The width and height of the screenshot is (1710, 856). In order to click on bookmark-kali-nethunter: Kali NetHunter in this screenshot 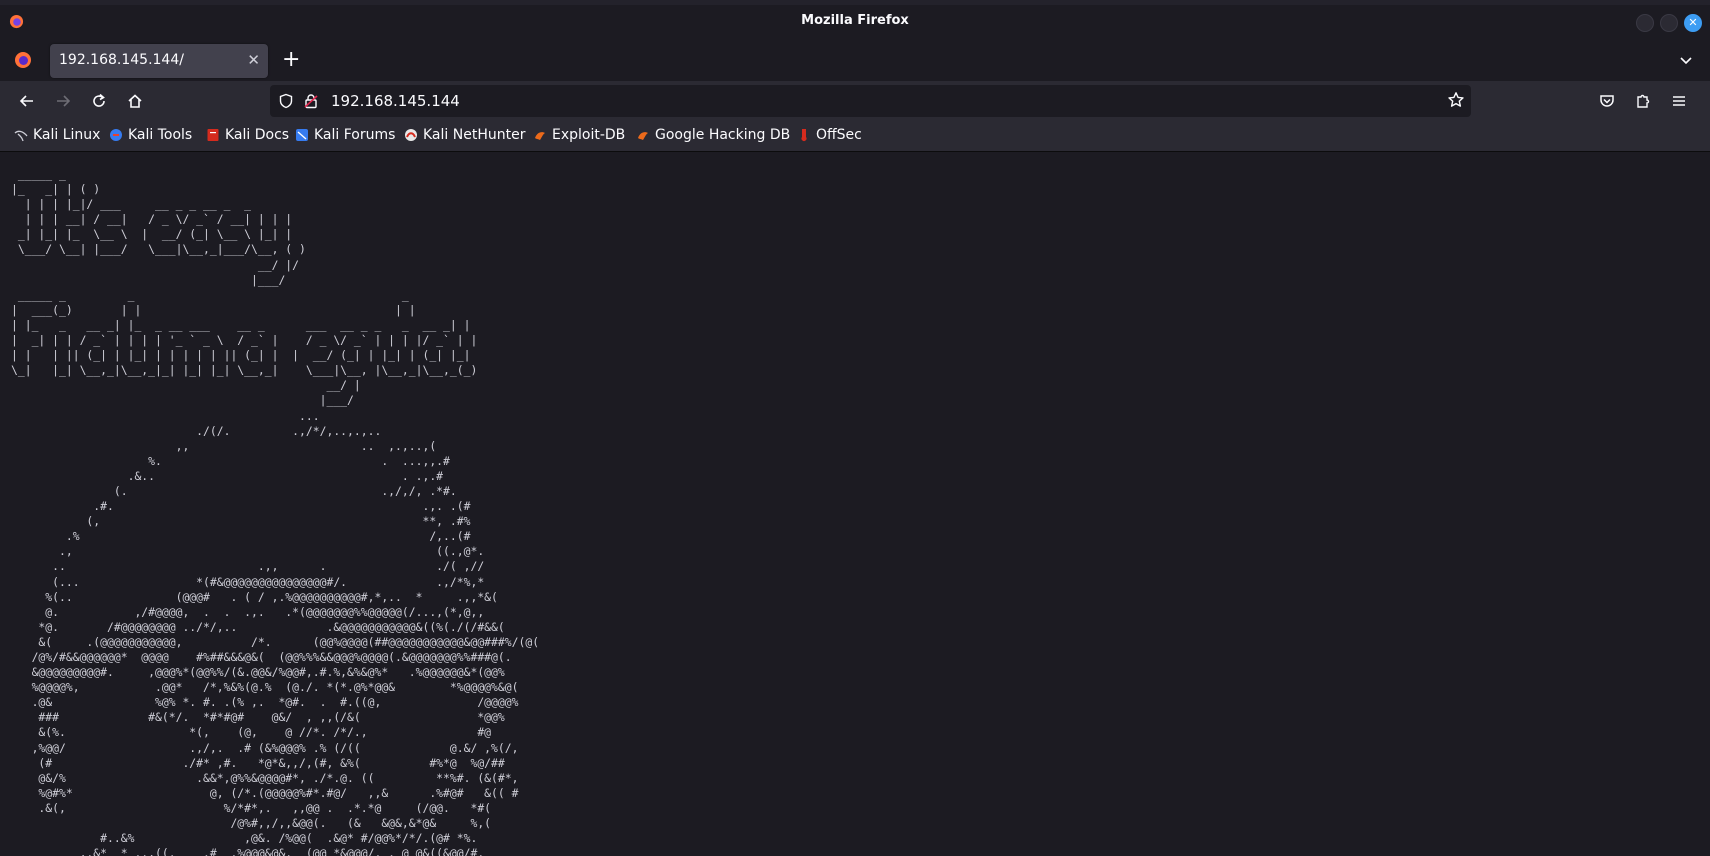, I will do `click(464, 135)`.